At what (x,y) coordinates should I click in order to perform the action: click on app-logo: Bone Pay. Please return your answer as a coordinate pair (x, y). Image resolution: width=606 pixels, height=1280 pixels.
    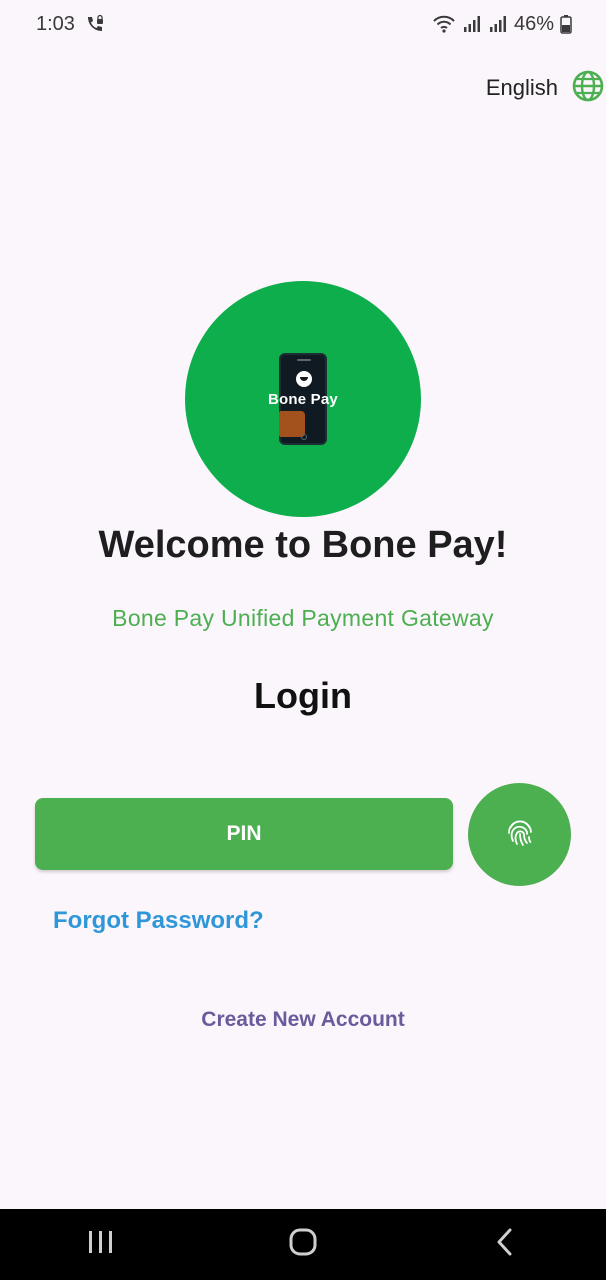
    Looking at the image, I should click on (303, 399).